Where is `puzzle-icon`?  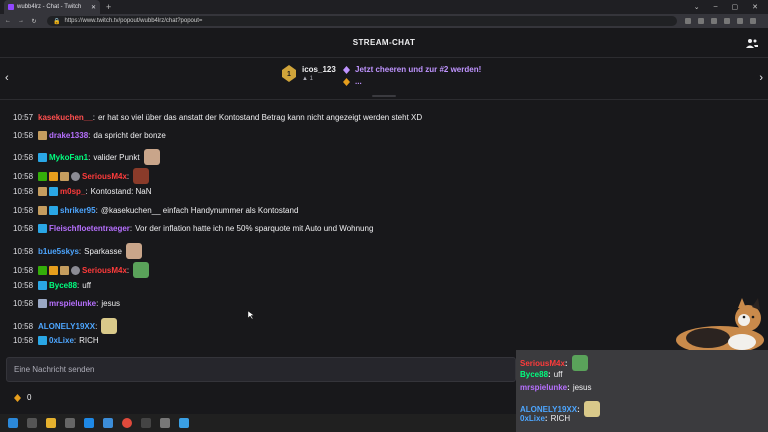
puzzle-icon is located at coordinates (714, 21).